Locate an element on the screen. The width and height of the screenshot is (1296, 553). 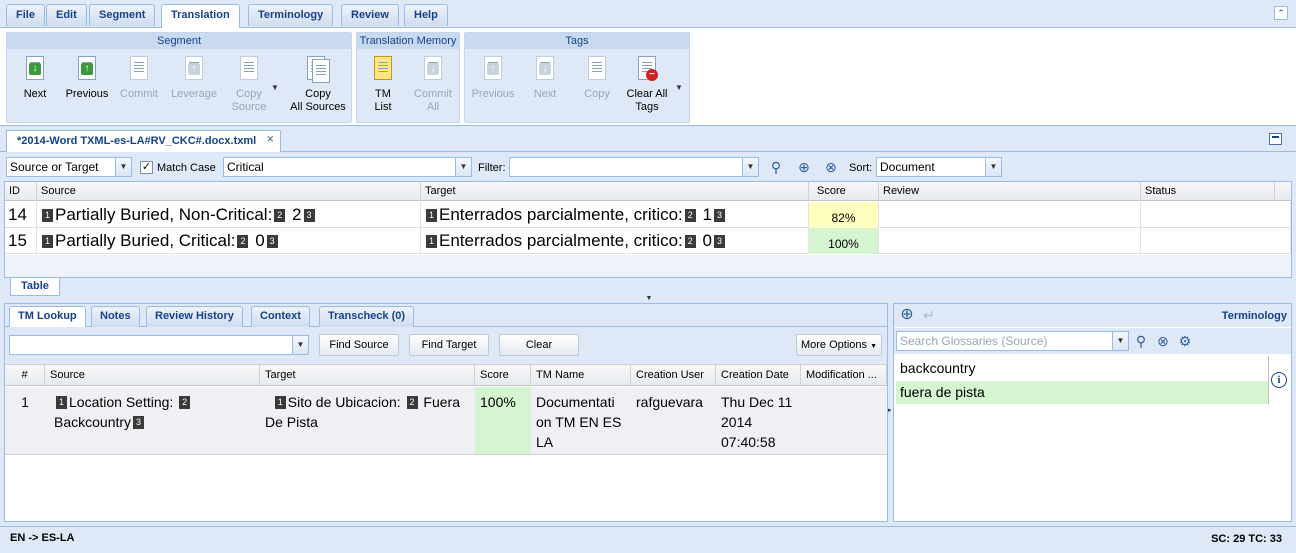
col-id: ID is located at coordinates (21, 191).